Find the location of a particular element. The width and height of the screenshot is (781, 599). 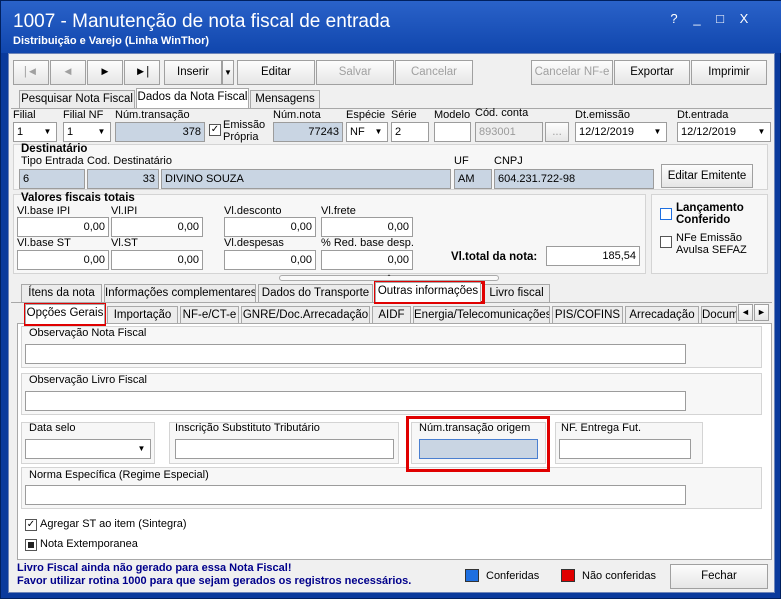

uf-field: AM is located at coordinates (473, 179).